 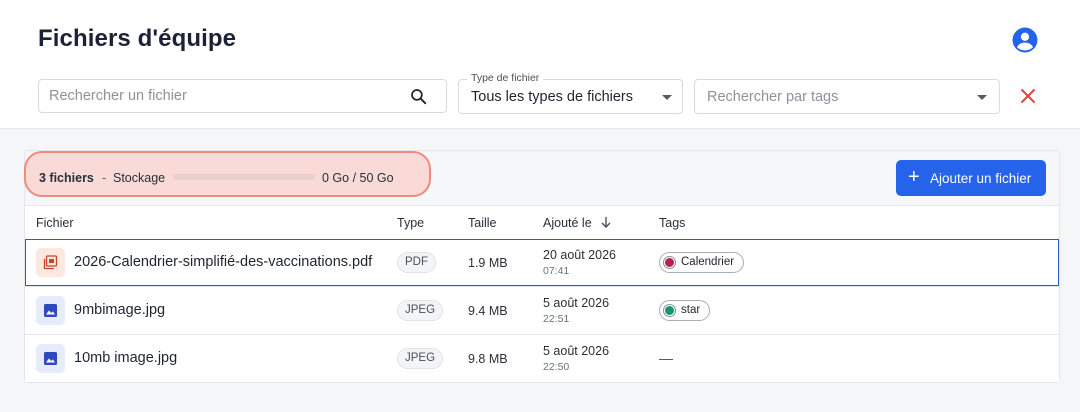 I want to click on file-type-value: Tous les types de fichiers, so click(x=552, y=97).